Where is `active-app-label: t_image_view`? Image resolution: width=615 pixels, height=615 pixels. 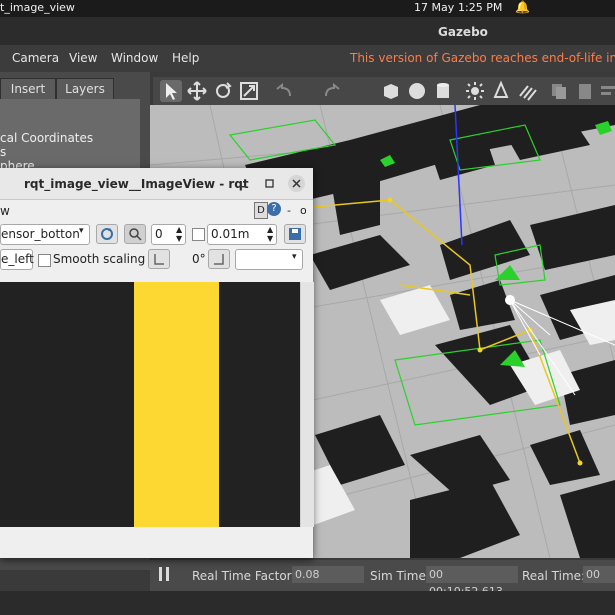 active-app-label: t_image_view is located at coordinates (37, 7).